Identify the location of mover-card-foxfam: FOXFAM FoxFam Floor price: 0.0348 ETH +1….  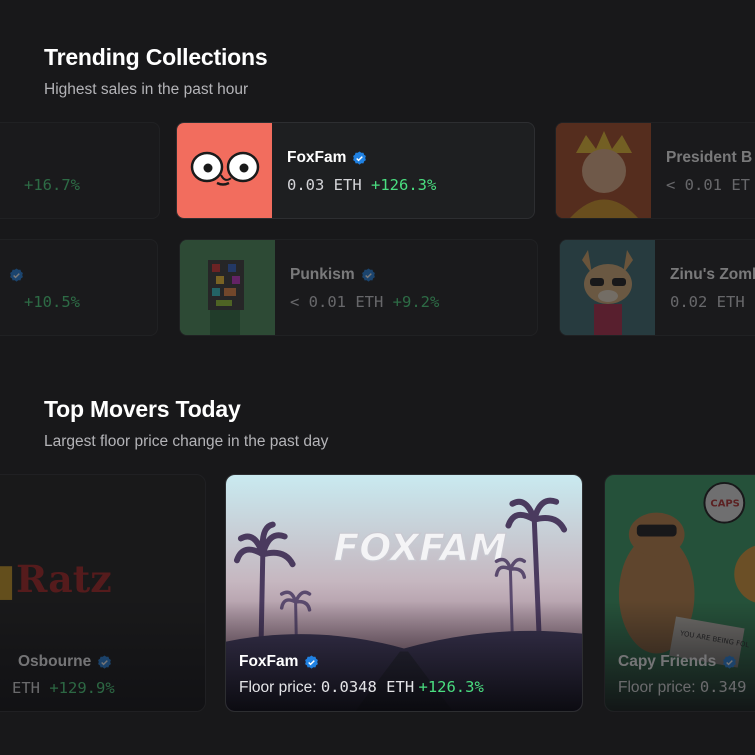
(404, 593).